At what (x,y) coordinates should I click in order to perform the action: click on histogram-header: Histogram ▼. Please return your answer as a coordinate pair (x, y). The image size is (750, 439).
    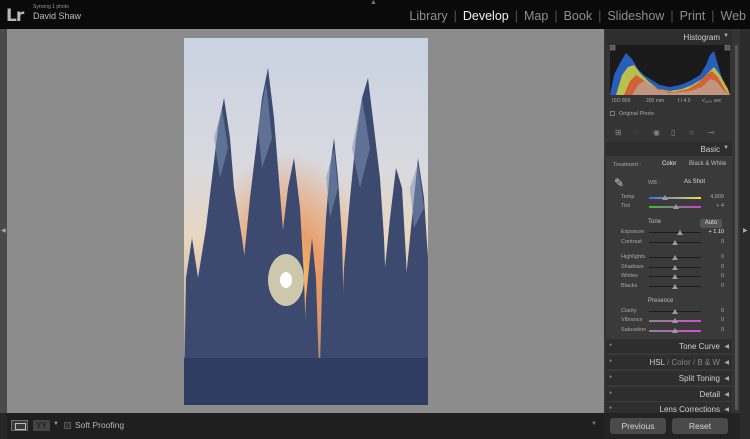
    Looking at the image, I should click on (669, 37).